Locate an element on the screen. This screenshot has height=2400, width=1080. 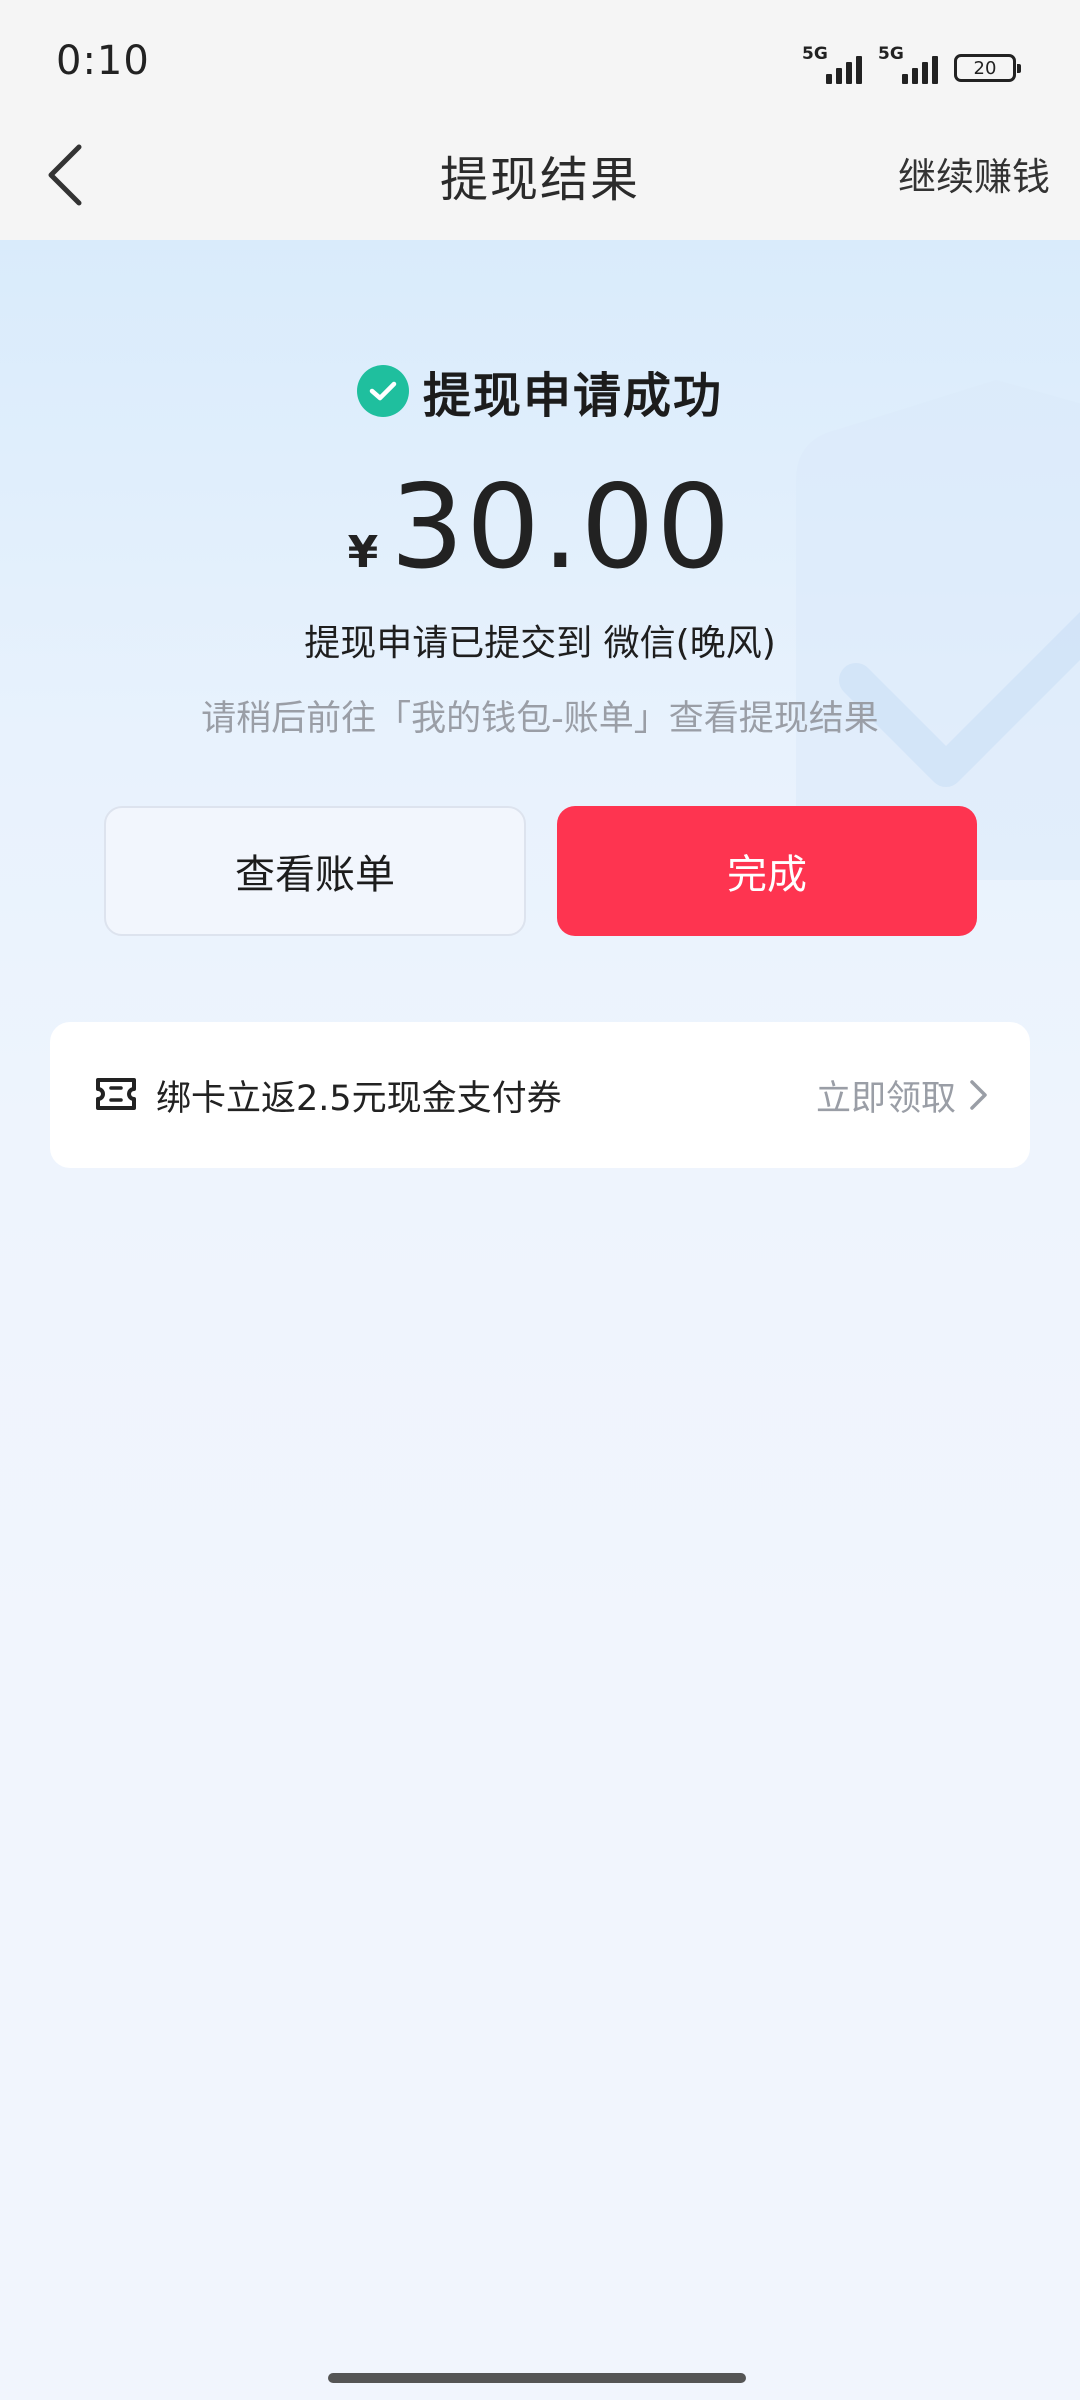
view-bill-button: 查看账单 is located at coordinates (315, 871).